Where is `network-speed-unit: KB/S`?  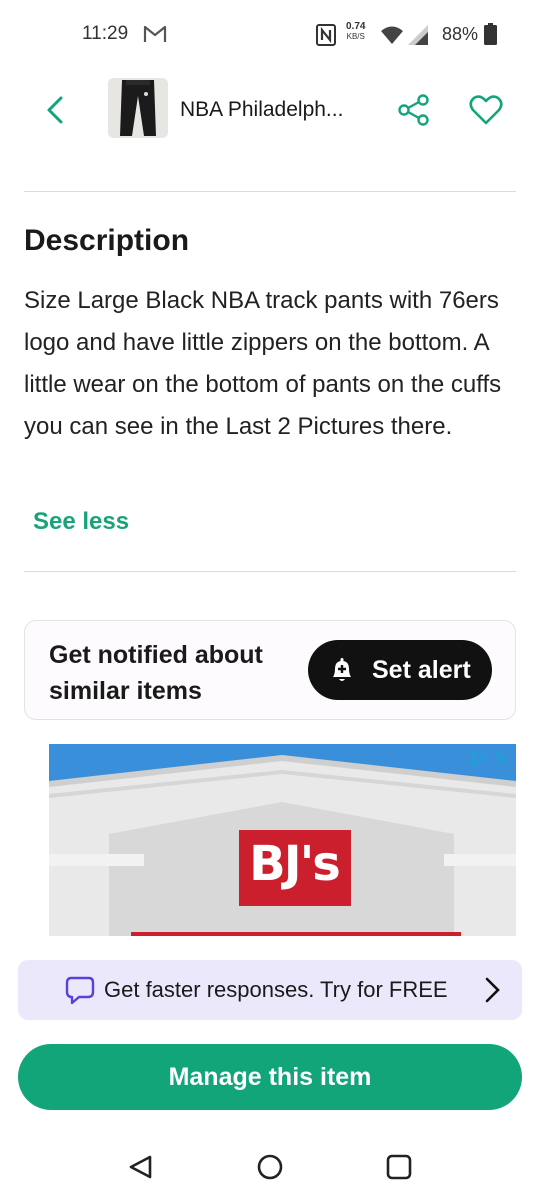
network-speed-unit: KB/S is located at coordinates (355, 36).